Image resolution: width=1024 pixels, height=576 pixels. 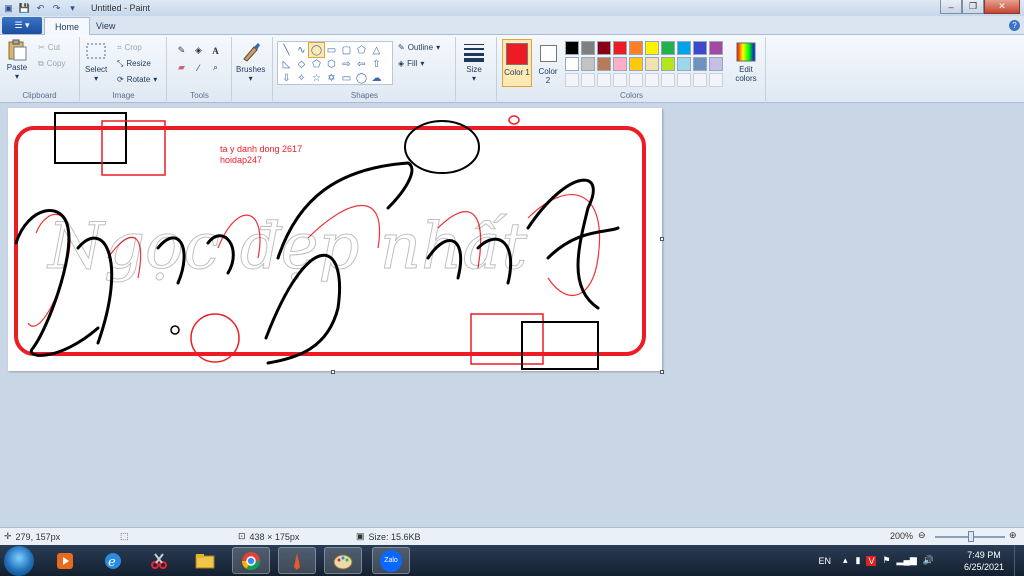 What do you see at coordinates (346, 78) in the screenshot?
I see `rounded-callout-shape-icon: ▭` at bounding box center [346, 78].